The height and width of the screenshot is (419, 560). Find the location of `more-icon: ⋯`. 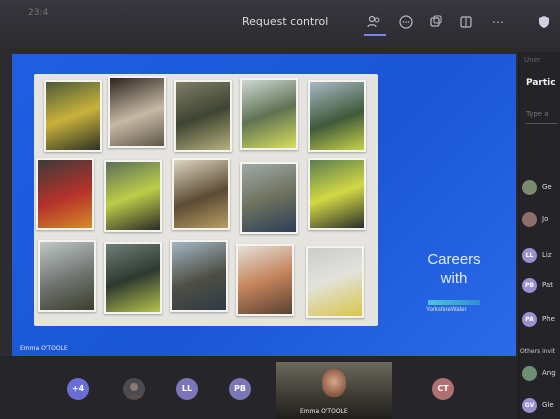

more-icon: ⋯ is located at coordinates (498, 22).